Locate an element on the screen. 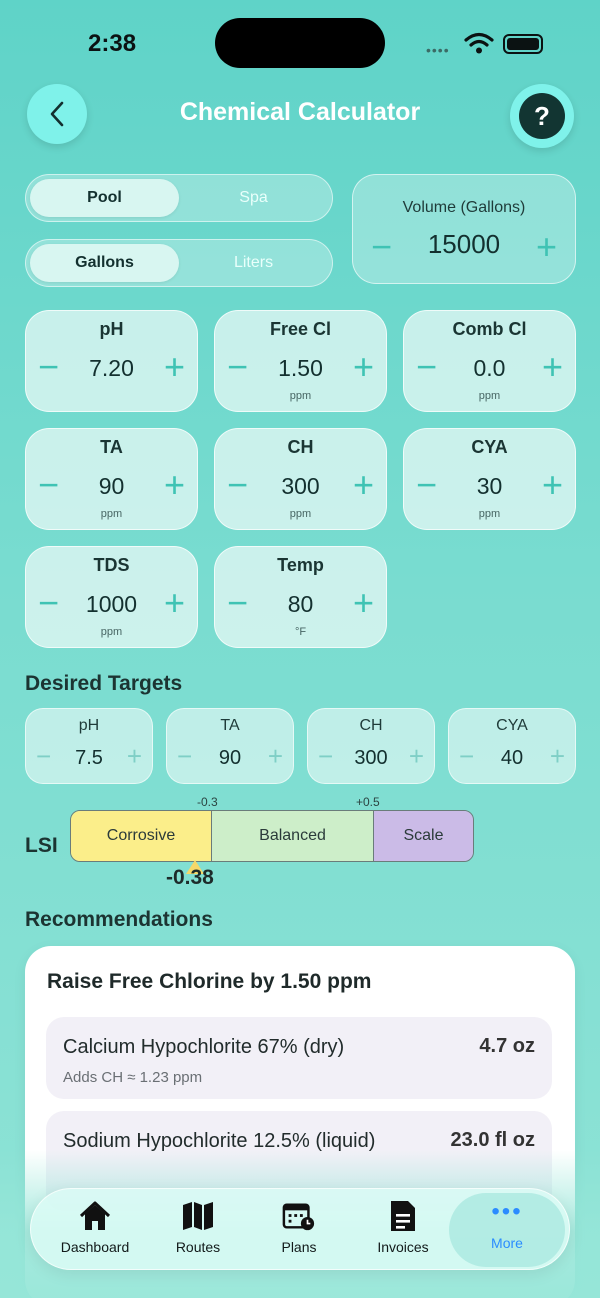  water-type-toggle: Pool Spa is located at coordinates (179, 198).